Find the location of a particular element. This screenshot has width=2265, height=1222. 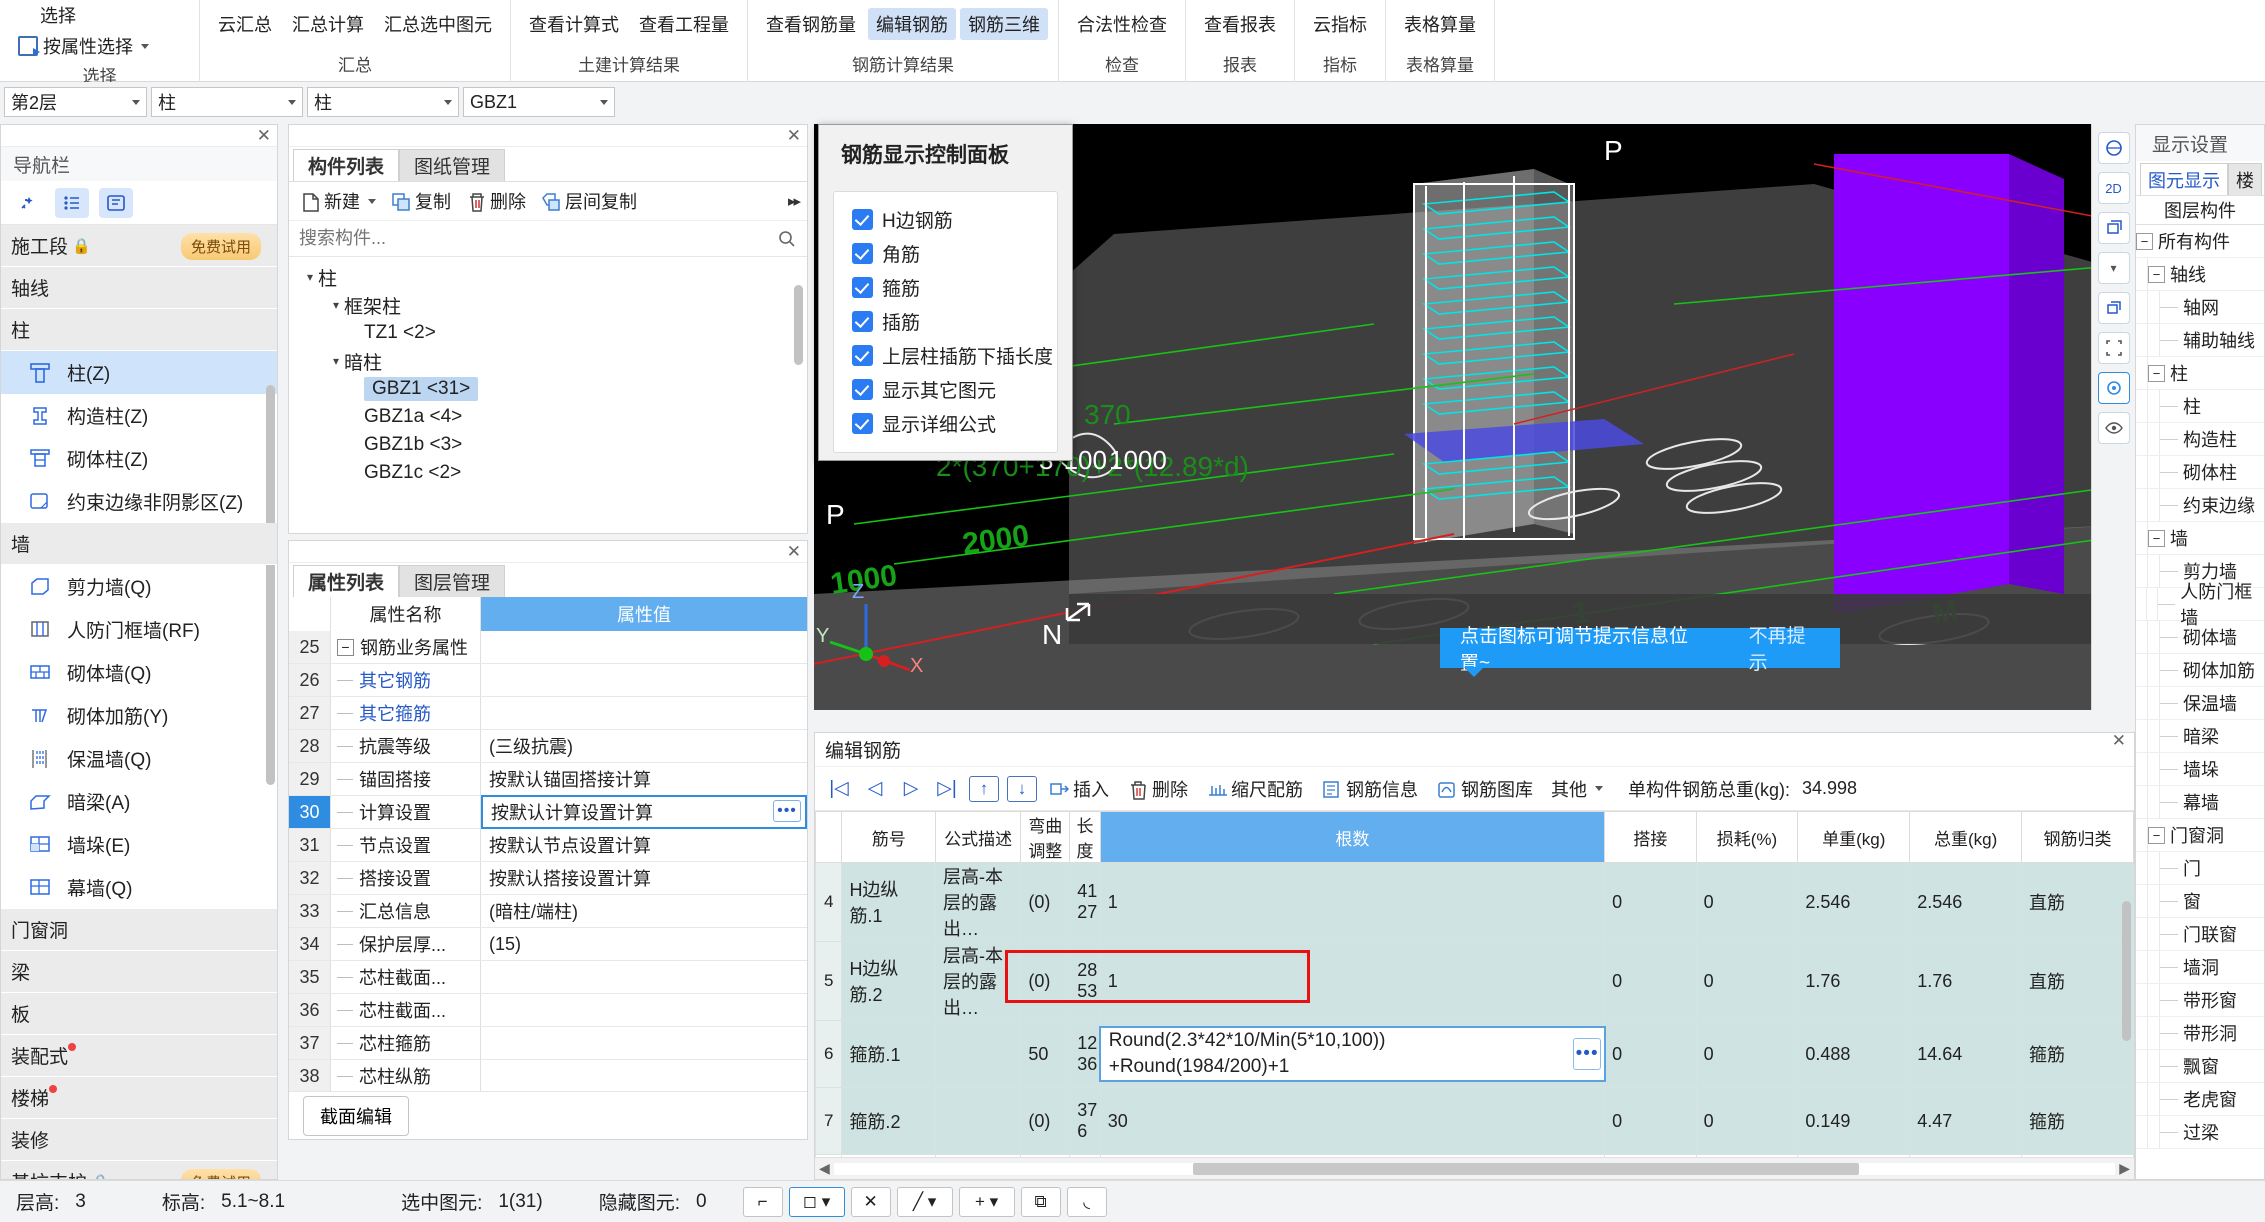

grid-cell-type: 直筋 is located at coordinates (2077, 981).